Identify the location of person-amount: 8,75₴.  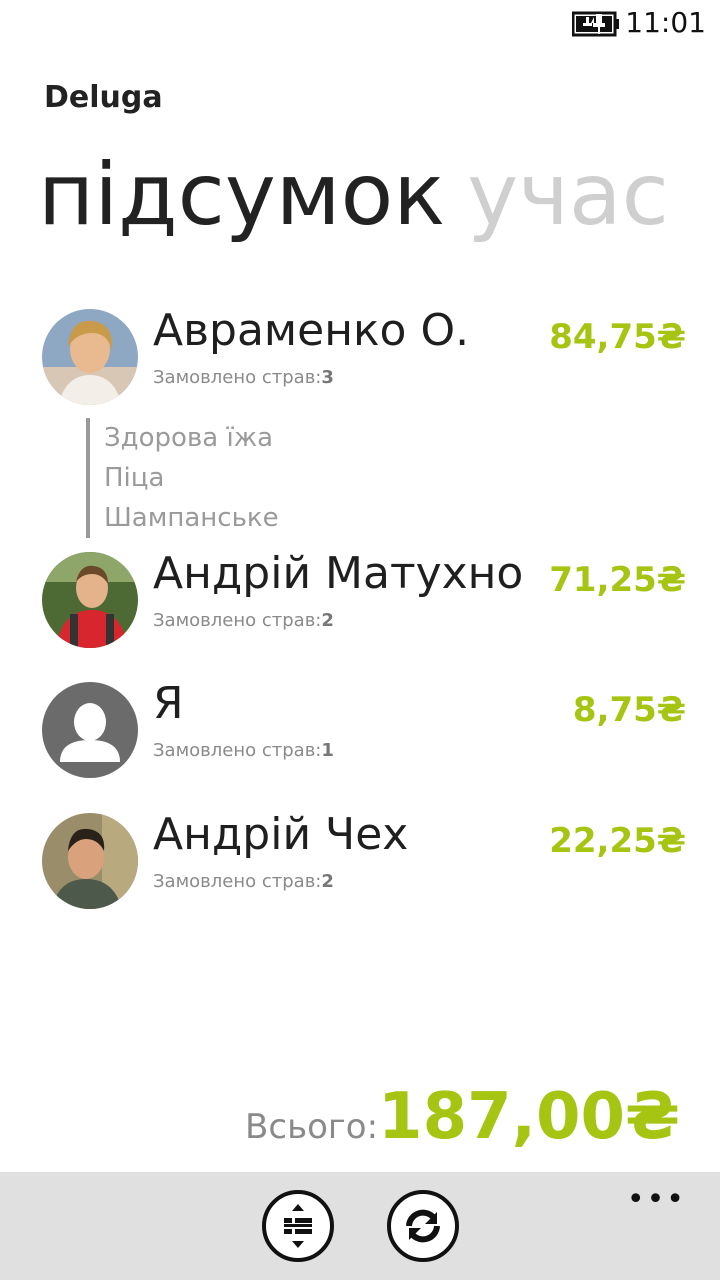
(629, 710).